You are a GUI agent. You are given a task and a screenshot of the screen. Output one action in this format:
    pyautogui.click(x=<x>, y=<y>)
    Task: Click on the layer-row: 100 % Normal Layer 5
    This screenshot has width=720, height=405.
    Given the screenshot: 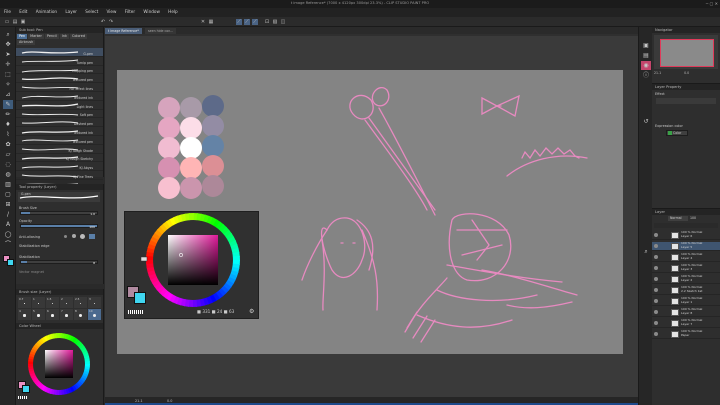 What is the action you would take?
    pyautogui.click(x=686, y=246)
    